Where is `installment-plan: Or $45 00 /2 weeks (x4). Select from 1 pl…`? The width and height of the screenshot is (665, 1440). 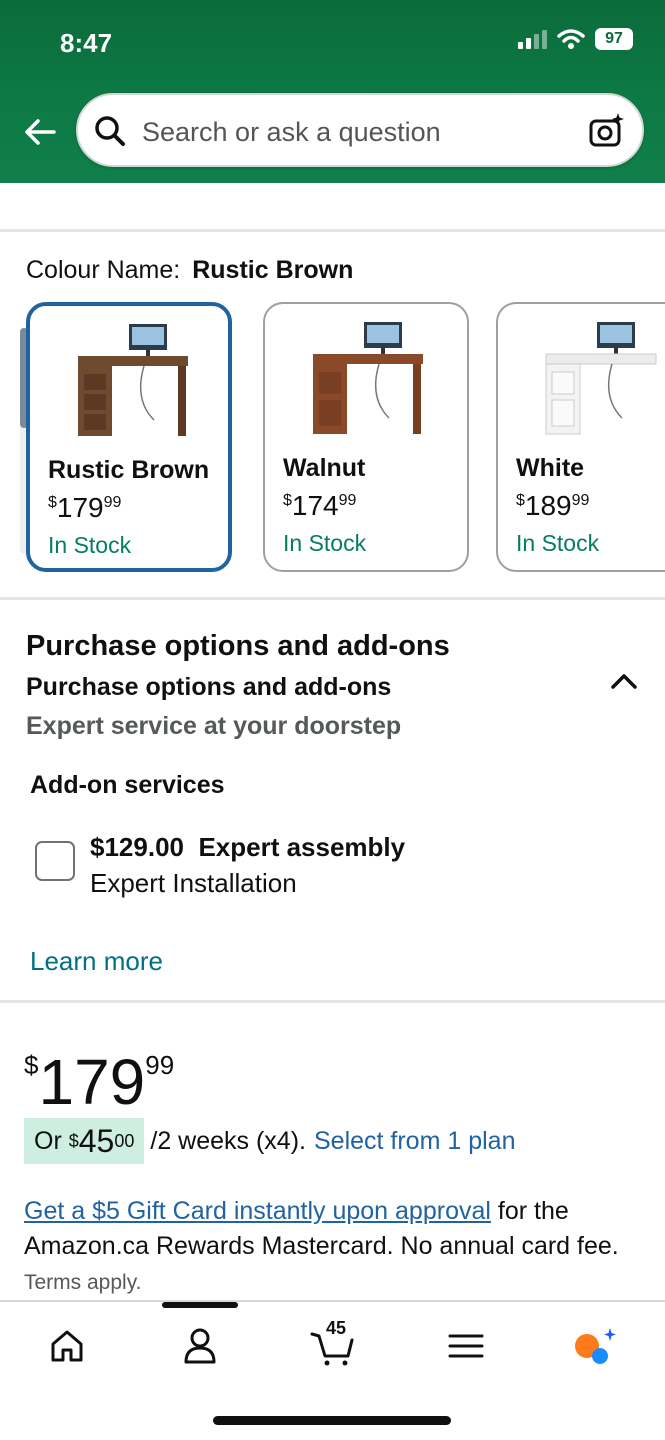 installment-plan: Or $45 00 /2 weeks (x4). Select from 1 pl… is located at coordinates (269, 1141).